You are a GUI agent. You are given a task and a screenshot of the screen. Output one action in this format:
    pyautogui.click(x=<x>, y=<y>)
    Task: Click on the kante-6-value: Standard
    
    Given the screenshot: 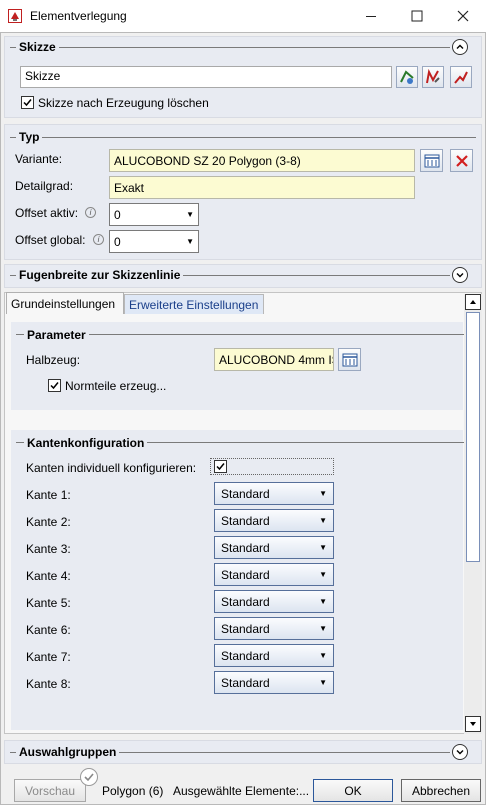 What is the action you would take?
    pyautogui.click(x=245, y=628)
    